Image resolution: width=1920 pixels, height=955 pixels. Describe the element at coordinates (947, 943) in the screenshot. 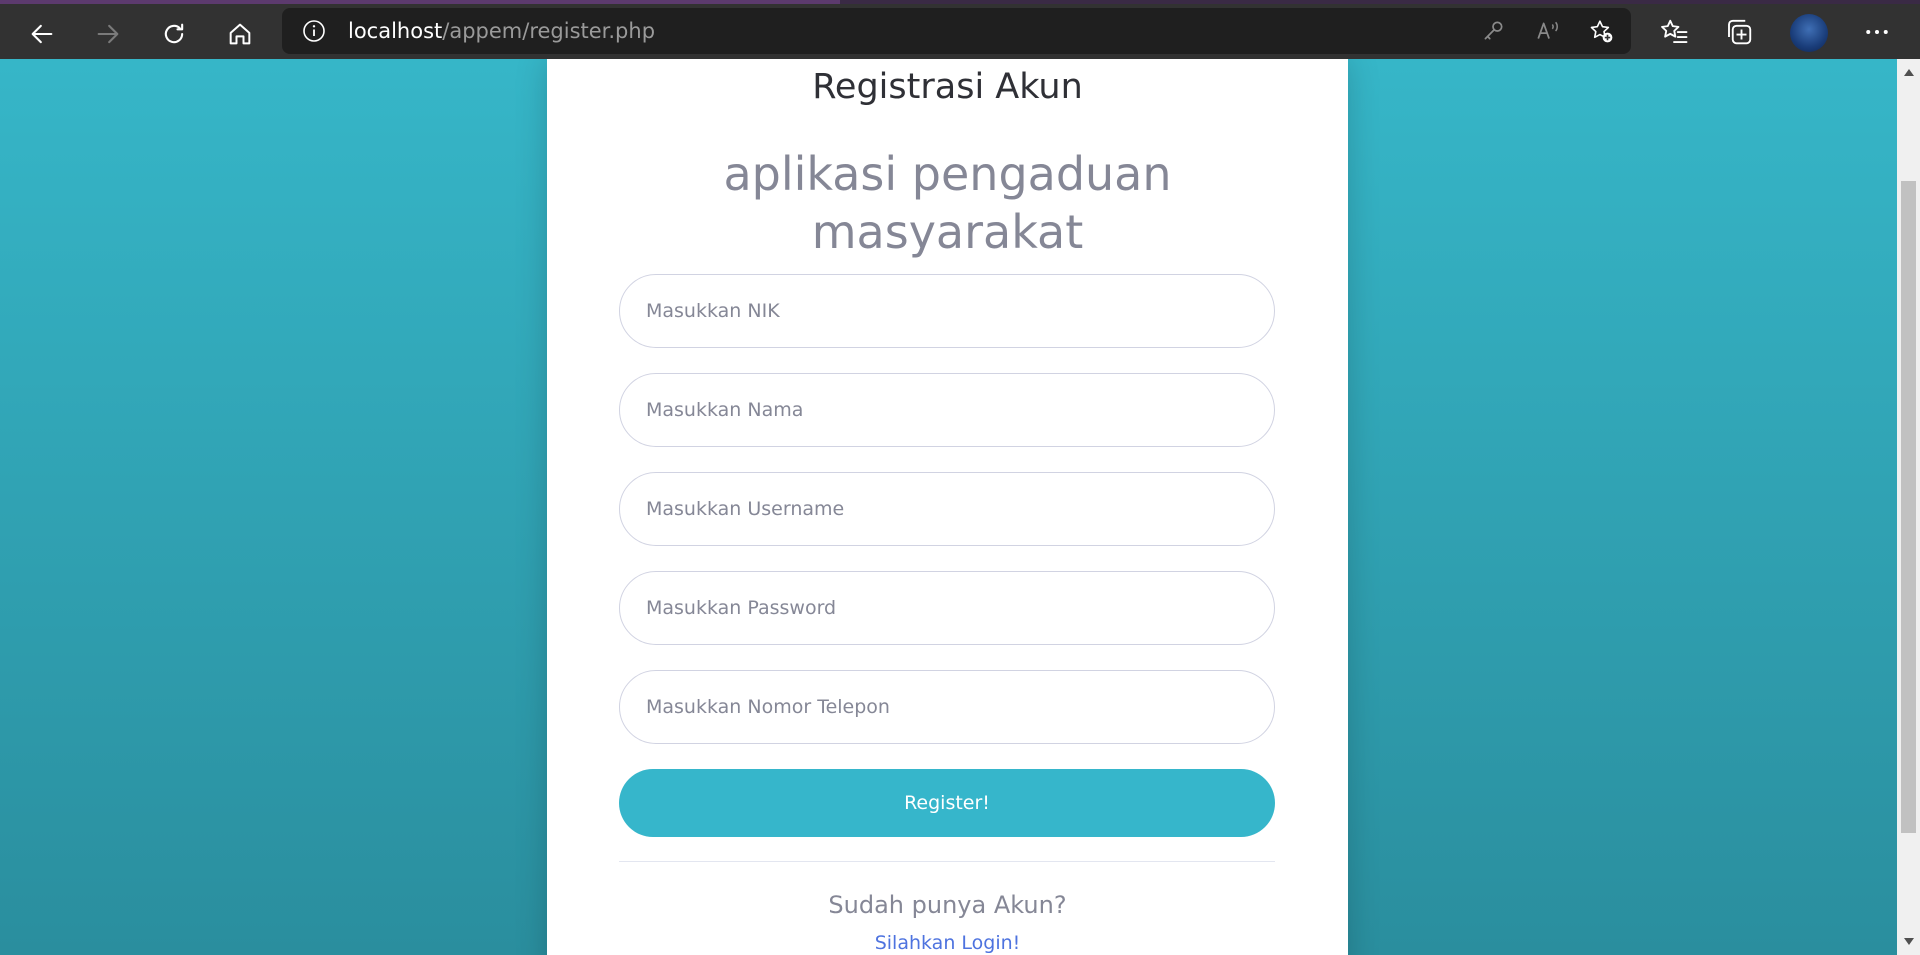

I see `login-link: Silahkan Login!` at that location.